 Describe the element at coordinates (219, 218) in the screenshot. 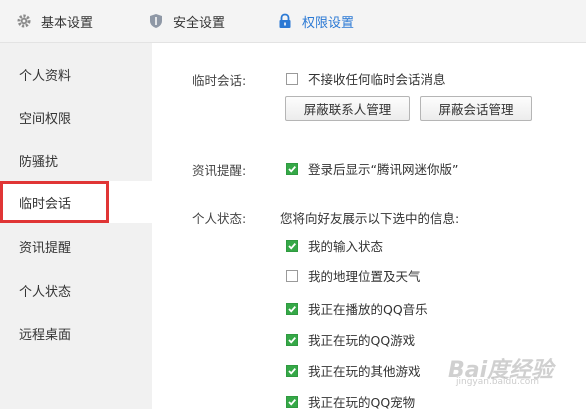

I see `status-label: 个人状态:` at that location.